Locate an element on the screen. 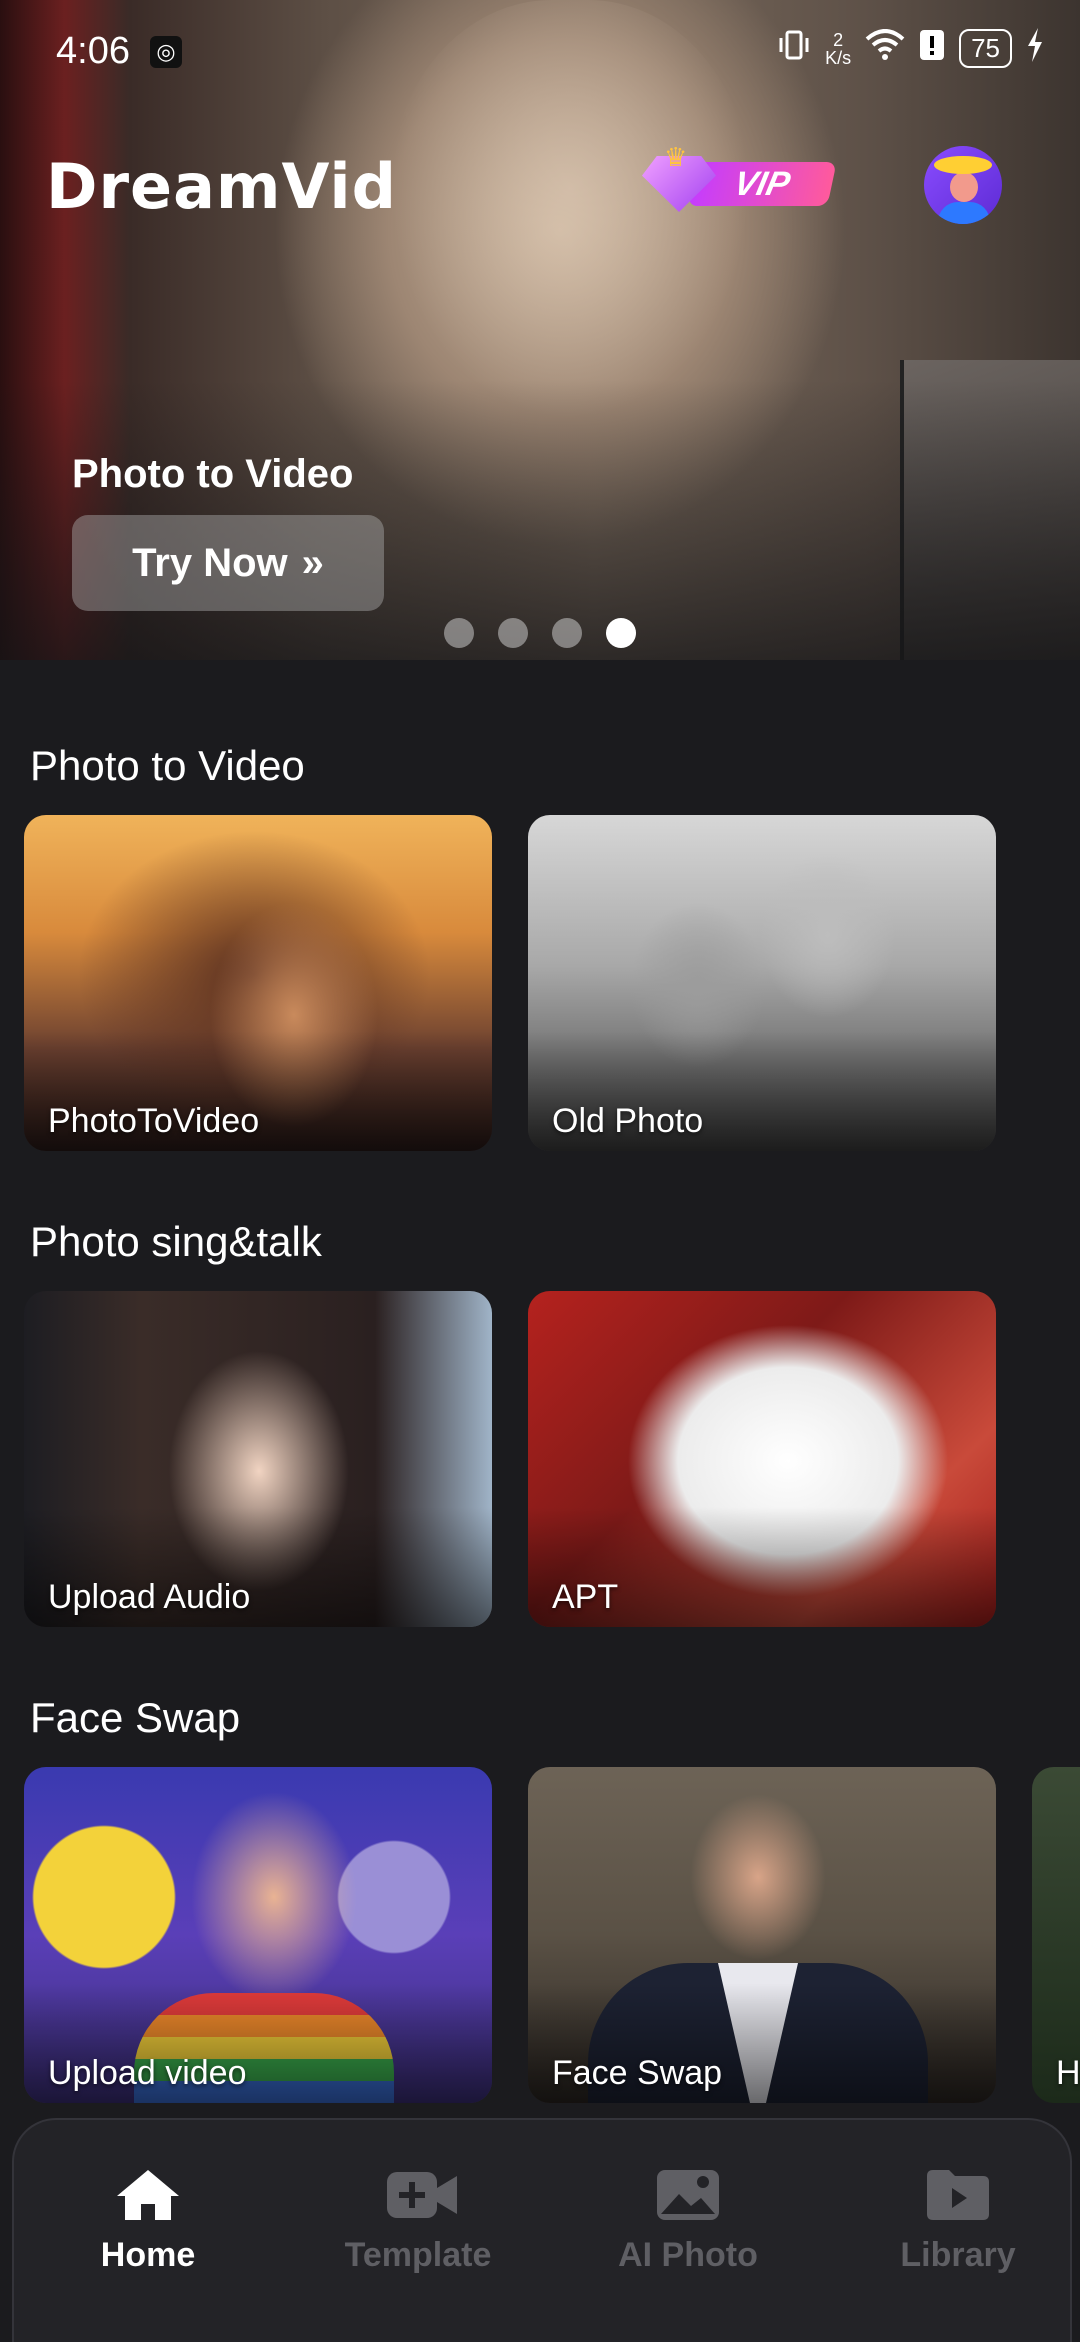 The width and height of the screenshot is (1080, 2342). card-label: Face Swap is located at coordinates (637, 2073).